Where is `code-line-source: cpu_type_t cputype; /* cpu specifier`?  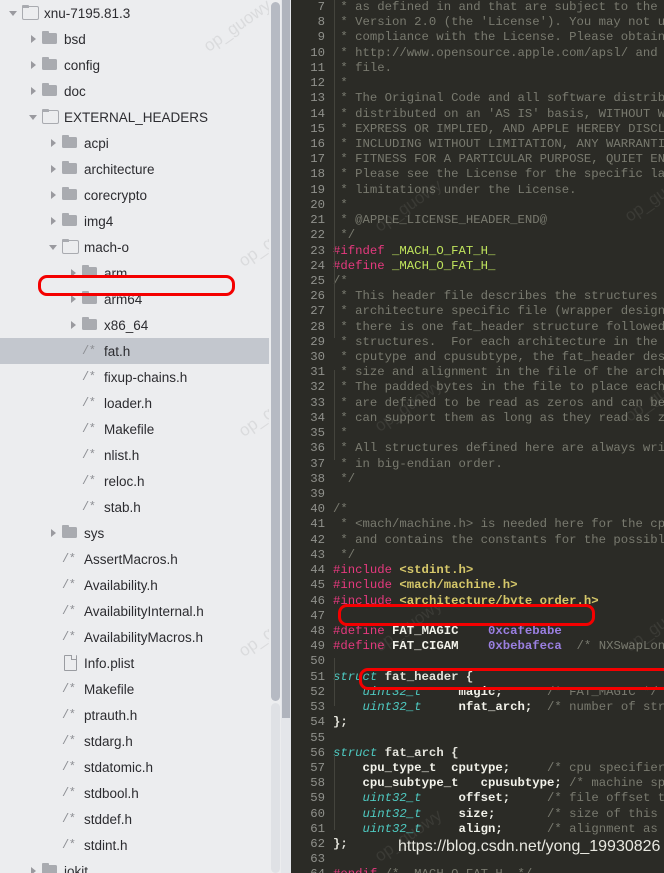 code-line-source: cpu_type_t cputype; /* cpu specifier is located at coordinates (498, 768).